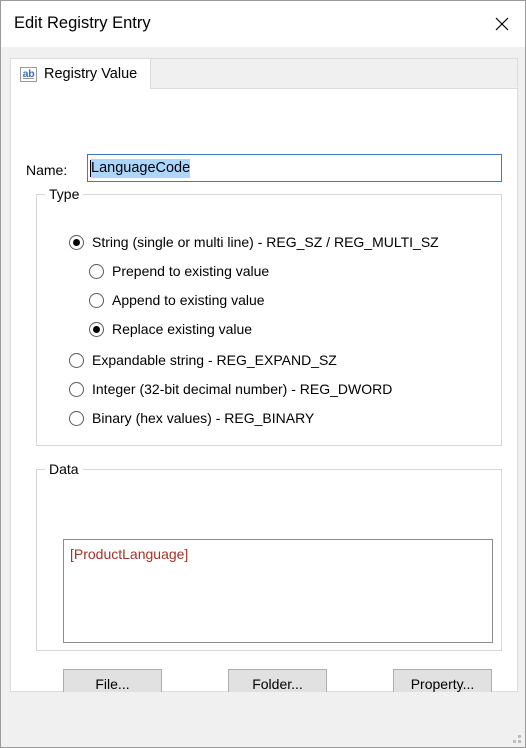 The width and height of the screenshot is (526, 748). What do you see at coordinates (47, 170) in the screenshot?
I see `name-label: Name:` at bounding box center [47, 170].